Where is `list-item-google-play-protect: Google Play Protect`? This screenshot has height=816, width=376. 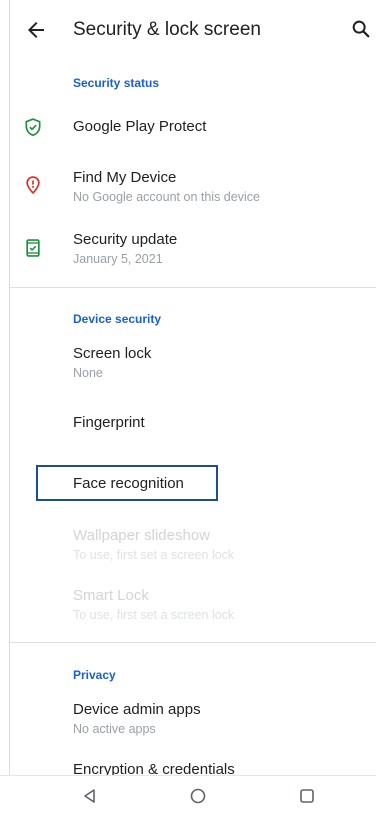
list-item-google-play-protect: Google Play Protect is located at coordinates (188, 127).